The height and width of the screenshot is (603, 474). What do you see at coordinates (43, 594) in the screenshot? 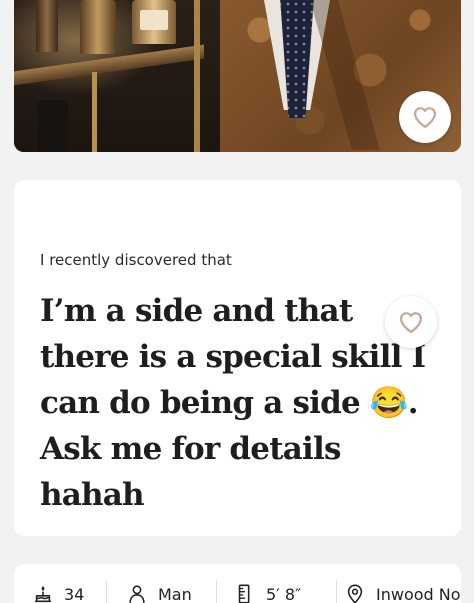
I see `cake-icon` at bounding box center [43, 594].